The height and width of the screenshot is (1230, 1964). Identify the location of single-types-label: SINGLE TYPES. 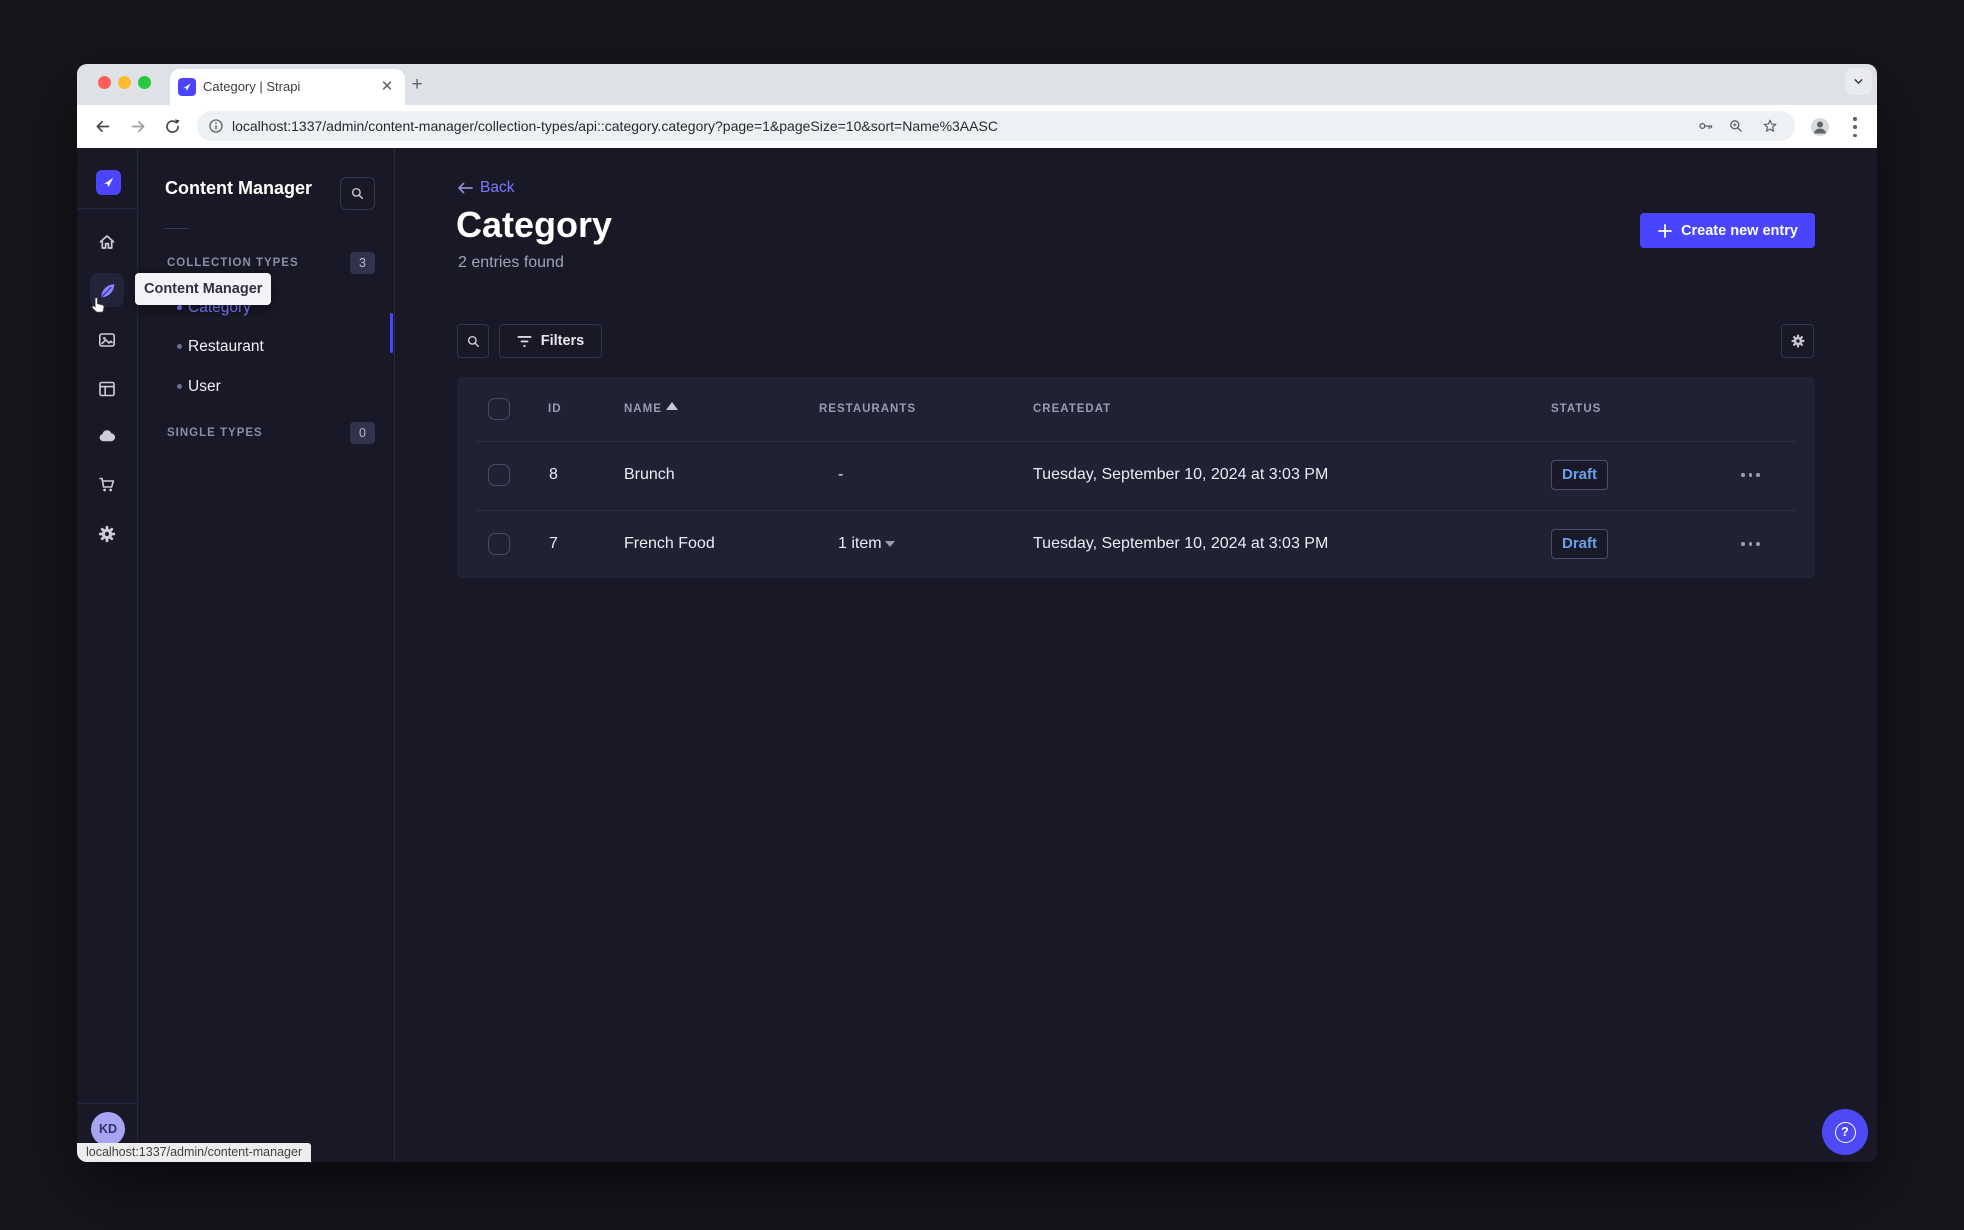
(215, 433).